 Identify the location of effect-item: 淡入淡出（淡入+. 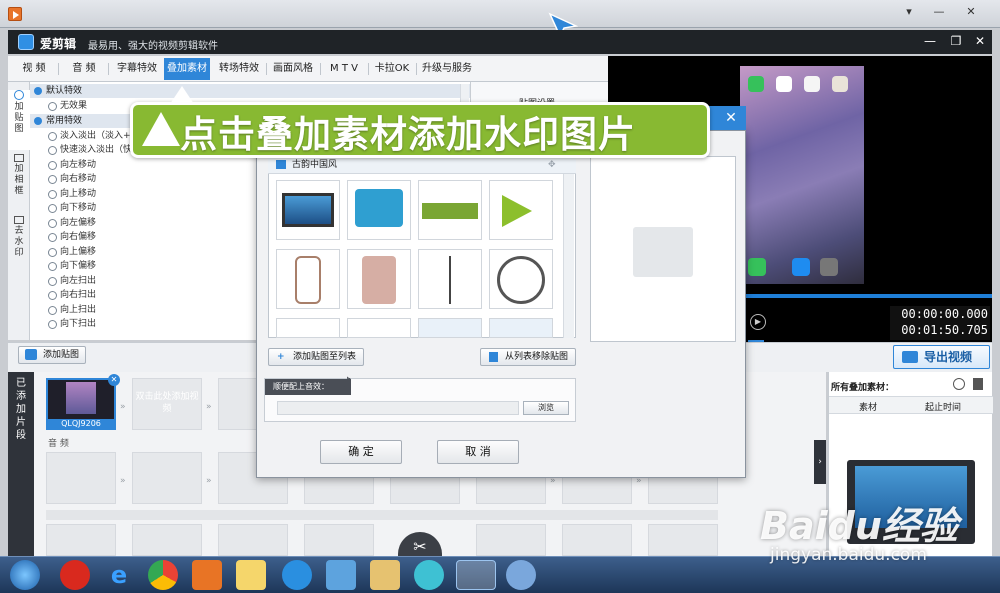
(89, 136).